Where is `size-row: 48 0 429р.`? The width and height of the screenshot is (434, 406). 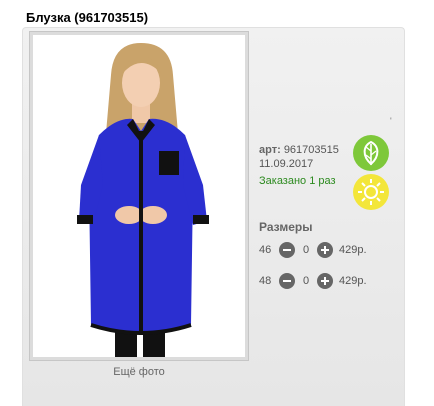 size-row: 48 0 429р. is located at coordinates (313, 281).